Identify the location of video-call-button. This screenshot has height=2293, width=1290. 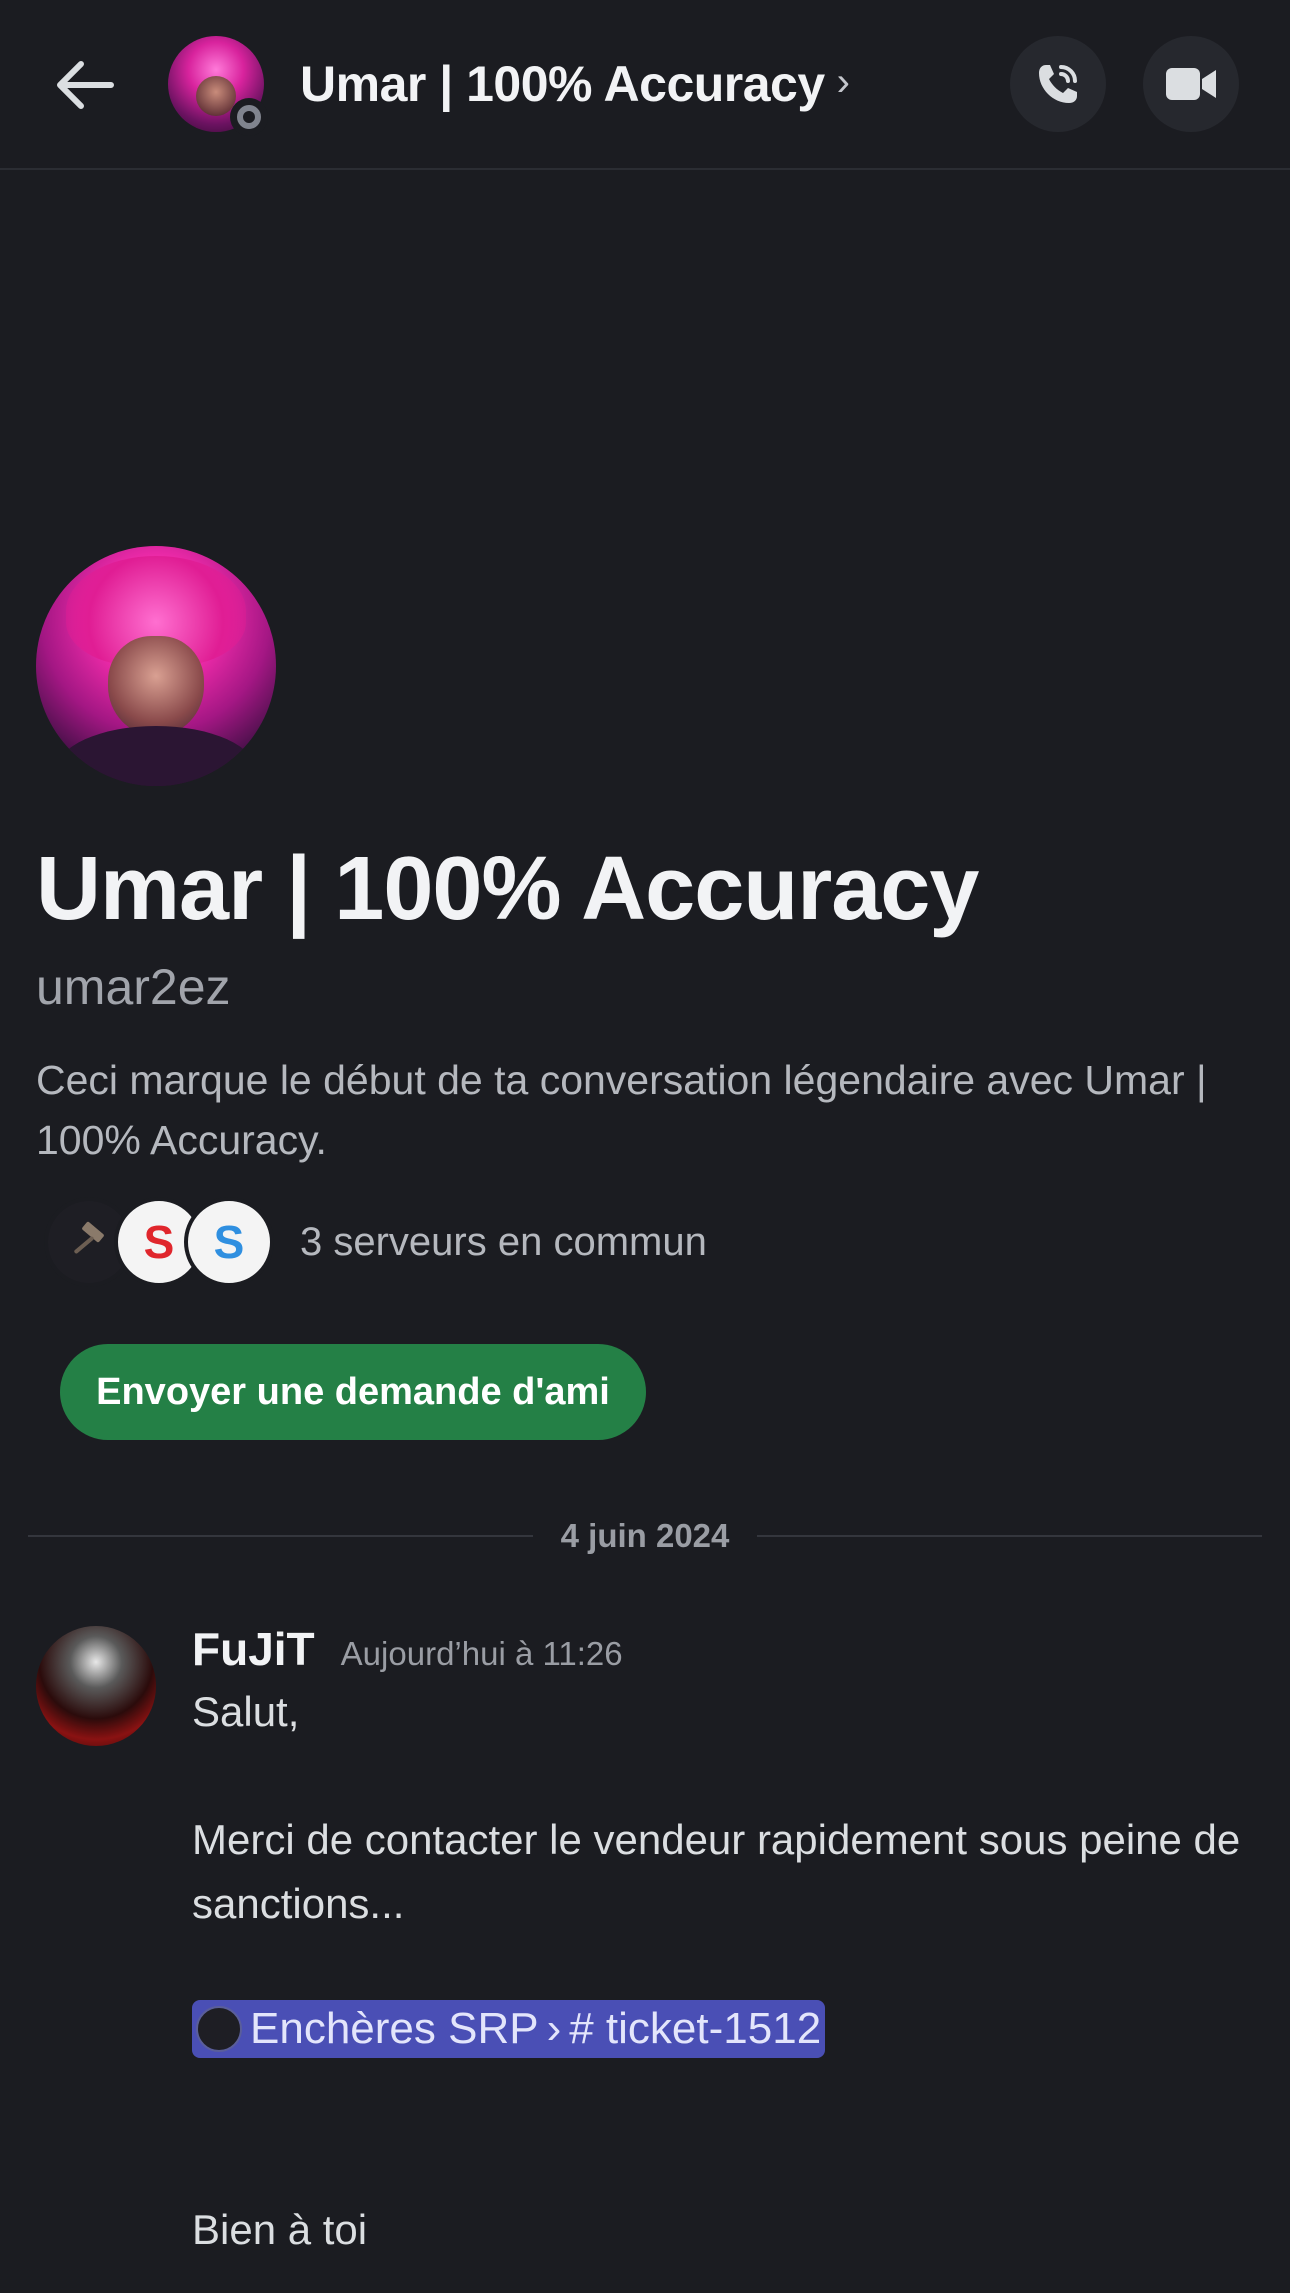
(1191, 84).